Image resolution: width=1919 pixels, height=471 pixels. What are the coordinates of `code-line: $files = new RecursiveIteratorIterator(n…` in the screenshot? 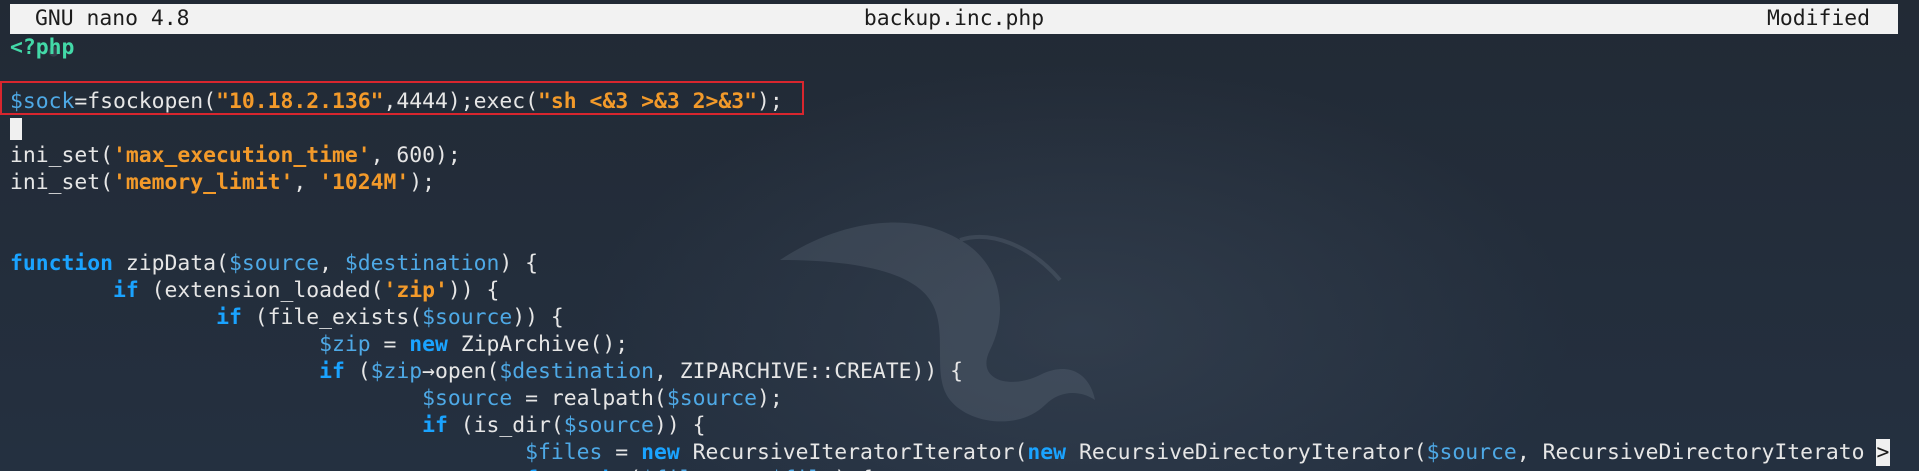 It's located at (950, 452).